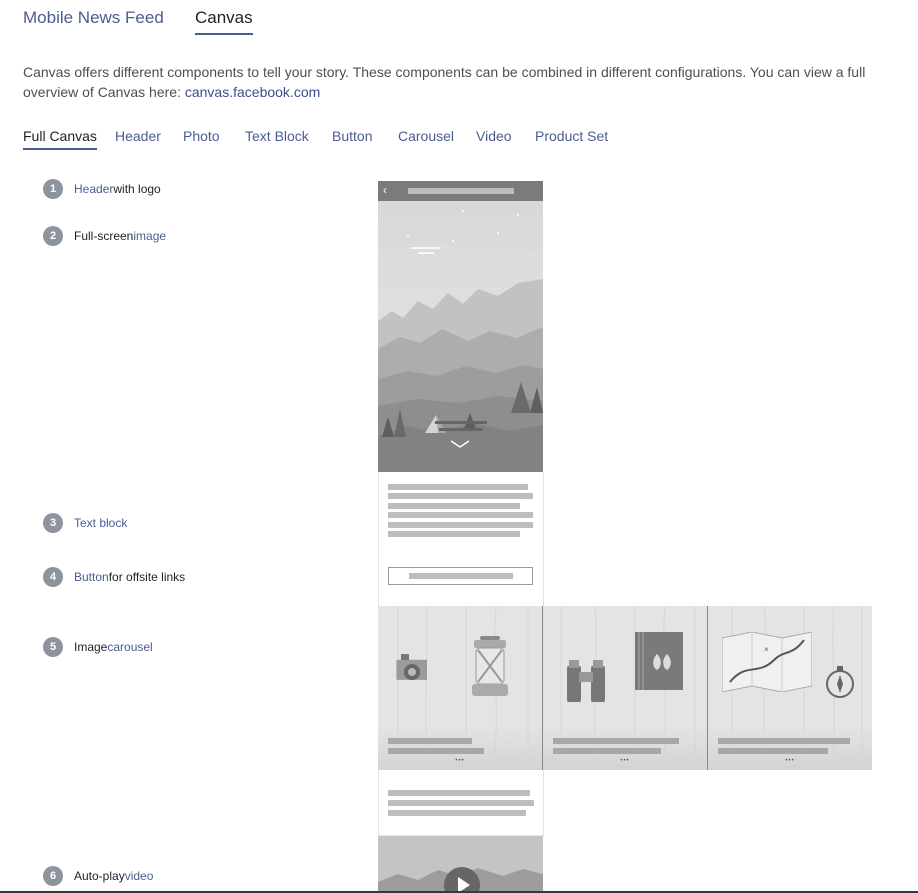 The width and height of the screenshot is (918, 893). What do you see at coordinates (53, 523) in the screenshot?
I see `step-number: 3` at bounding box center [53, 523].